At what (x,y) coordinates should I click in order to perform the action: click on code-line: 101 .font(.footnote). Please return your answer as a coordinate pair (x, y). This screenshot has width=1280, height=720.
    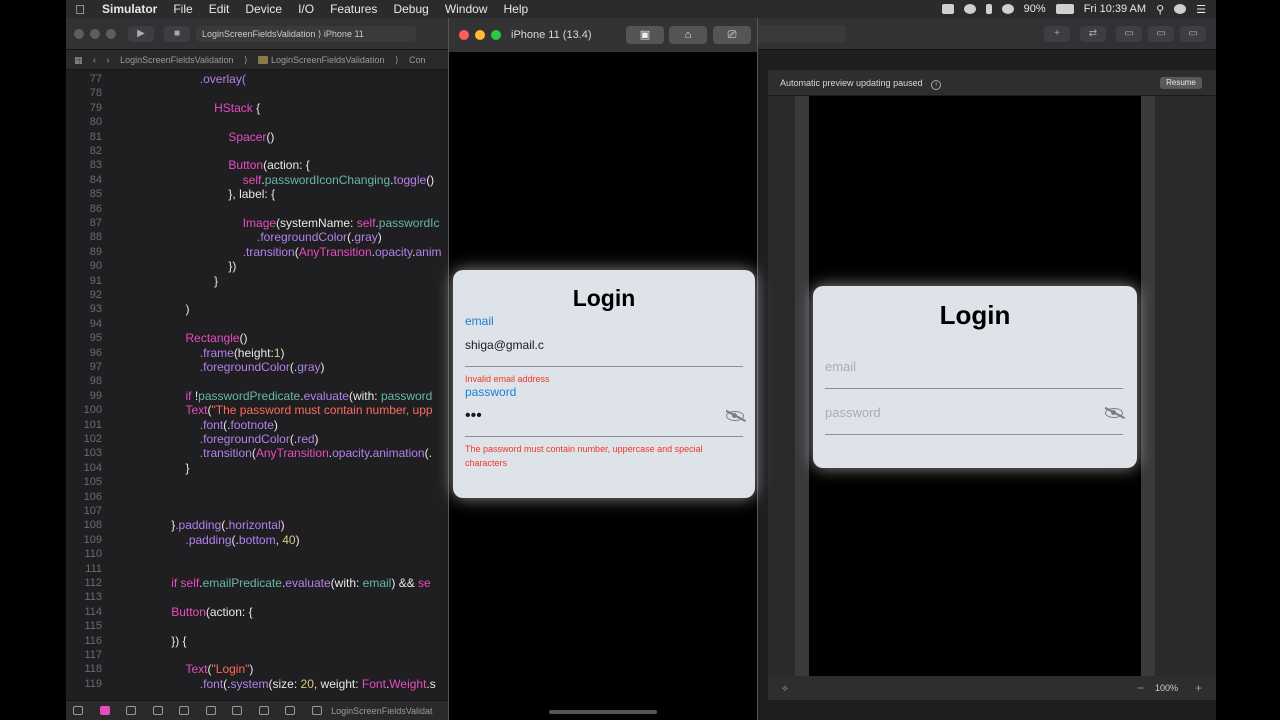
    Looking at the image, I should click on (257, 425).